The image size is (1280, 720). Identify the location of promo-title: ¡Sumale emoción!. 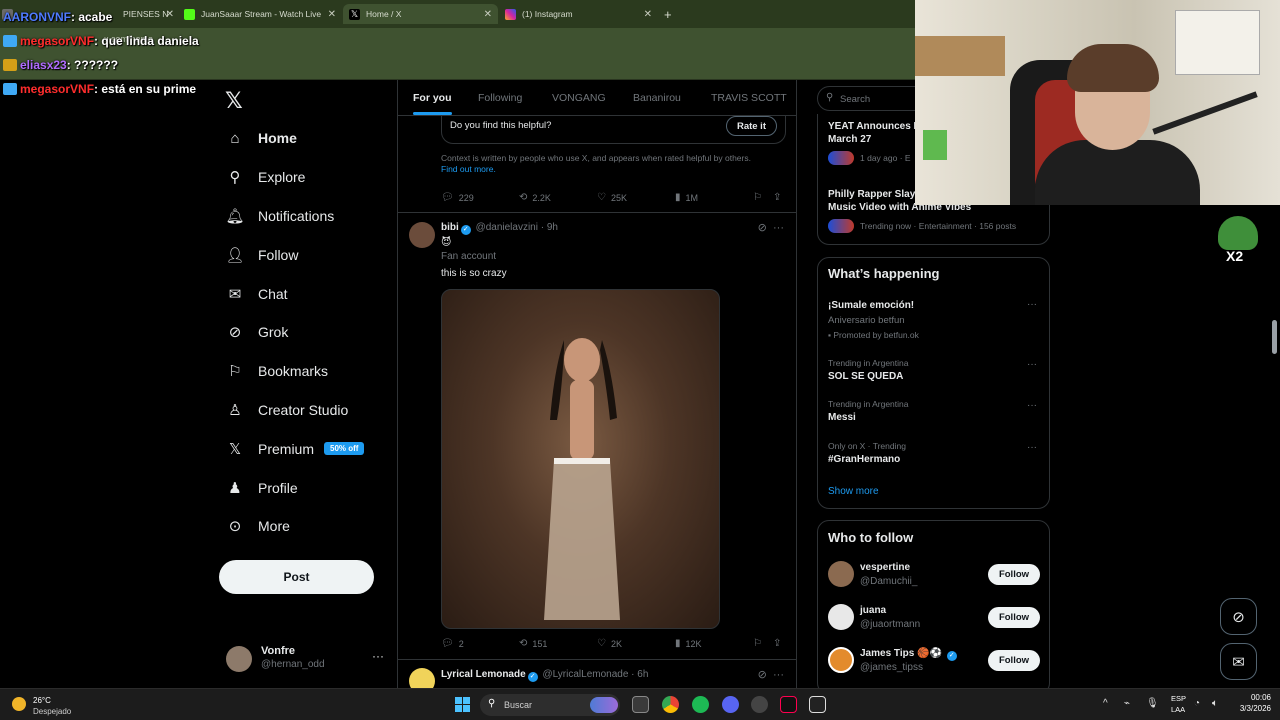
(871, 305).